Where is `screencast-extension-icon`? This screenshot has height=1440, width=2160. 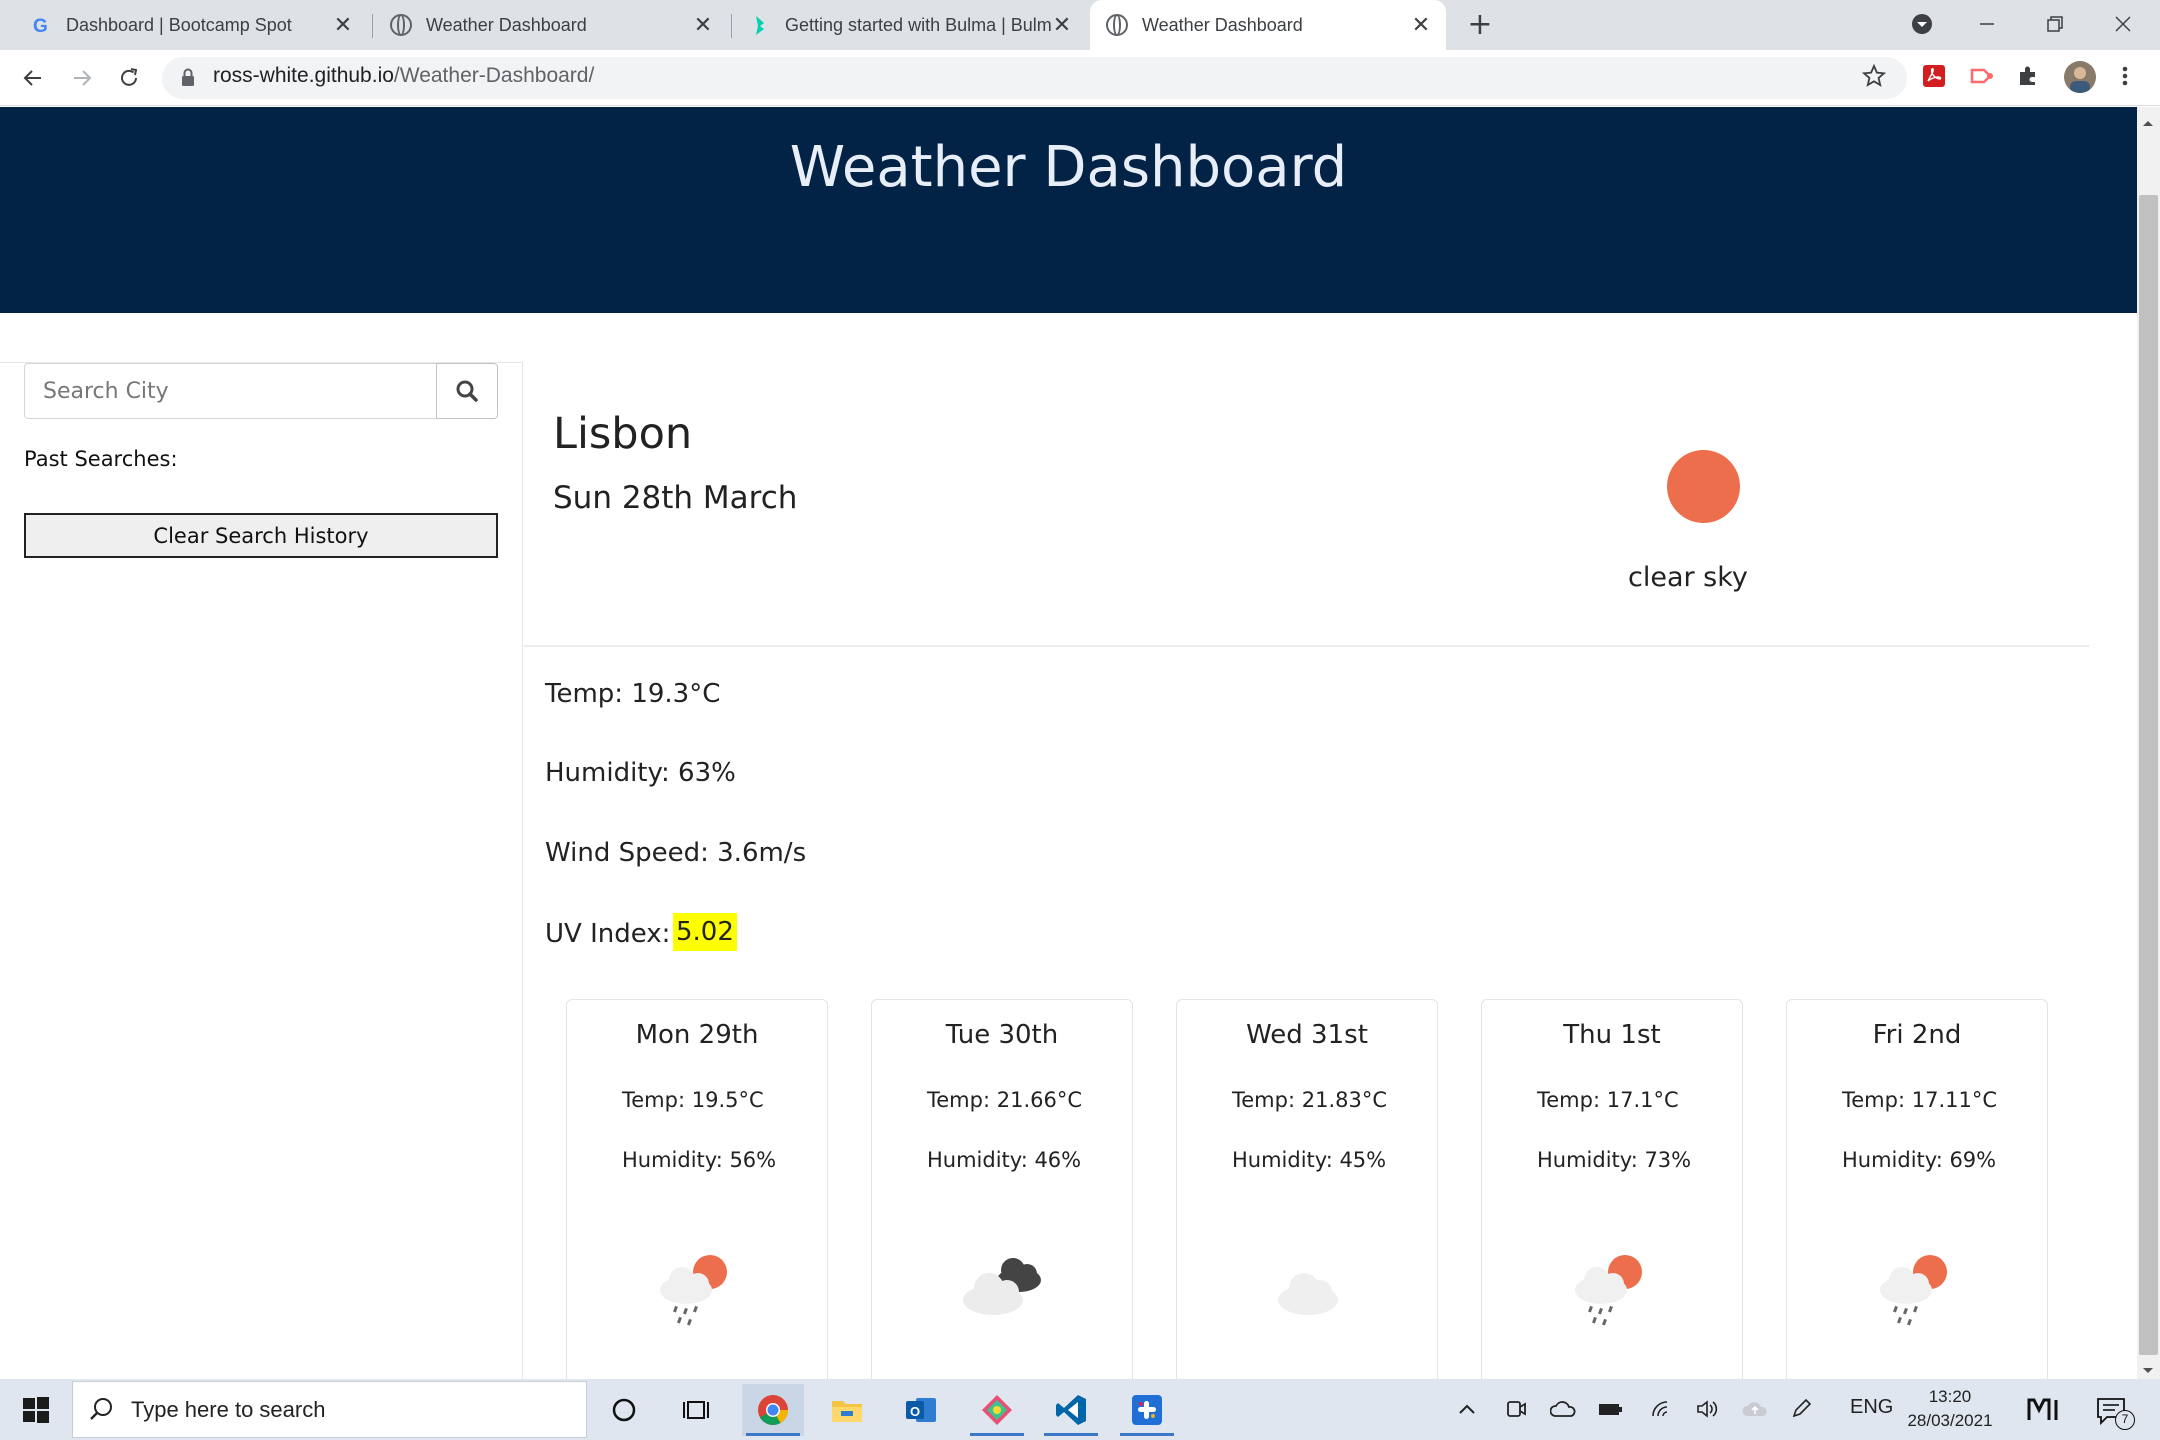 screencast-extension-icon is located at coordinates (1983, 78).